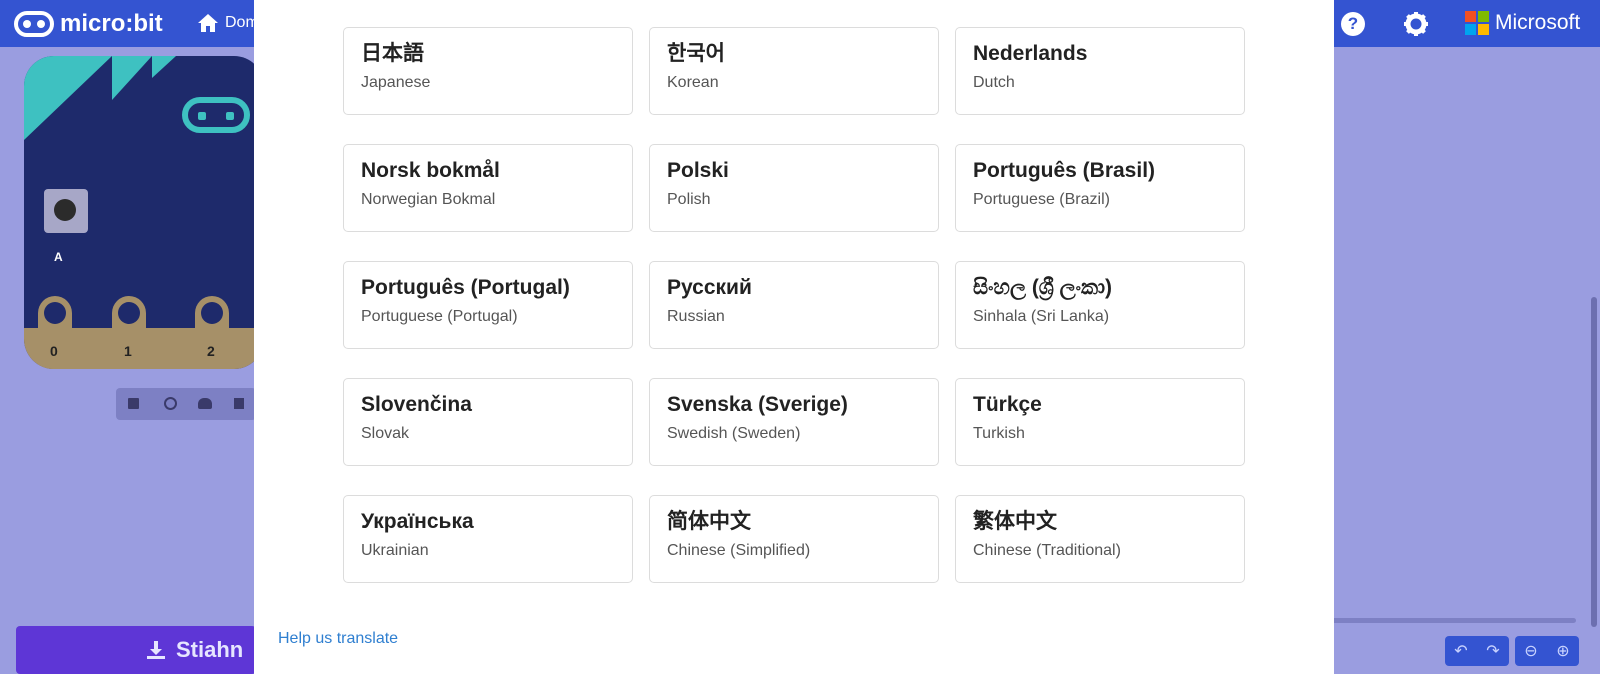 The width and height of the screenshot is (1600, 674). What do you see at coordinates (396, 82) in the screenshot?
I see `language-english-name: Japanese` at bounding box center [396, 82].